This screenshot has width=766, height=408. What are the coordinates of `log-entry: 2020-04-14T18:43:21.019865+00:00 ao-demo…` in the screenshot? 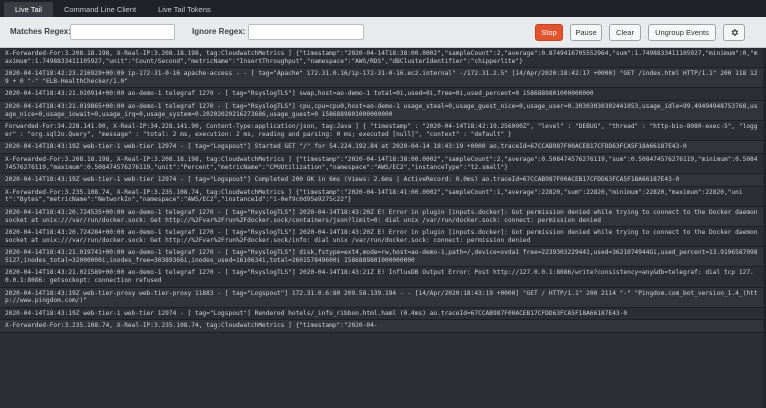 It's located at (383, 111).